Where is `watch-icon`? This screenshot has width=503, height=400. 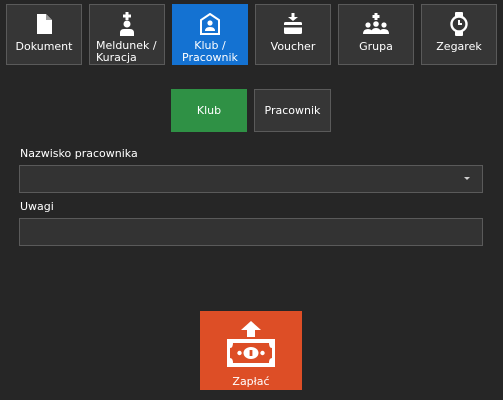
watch-icon is located at coordinates (459, 24).